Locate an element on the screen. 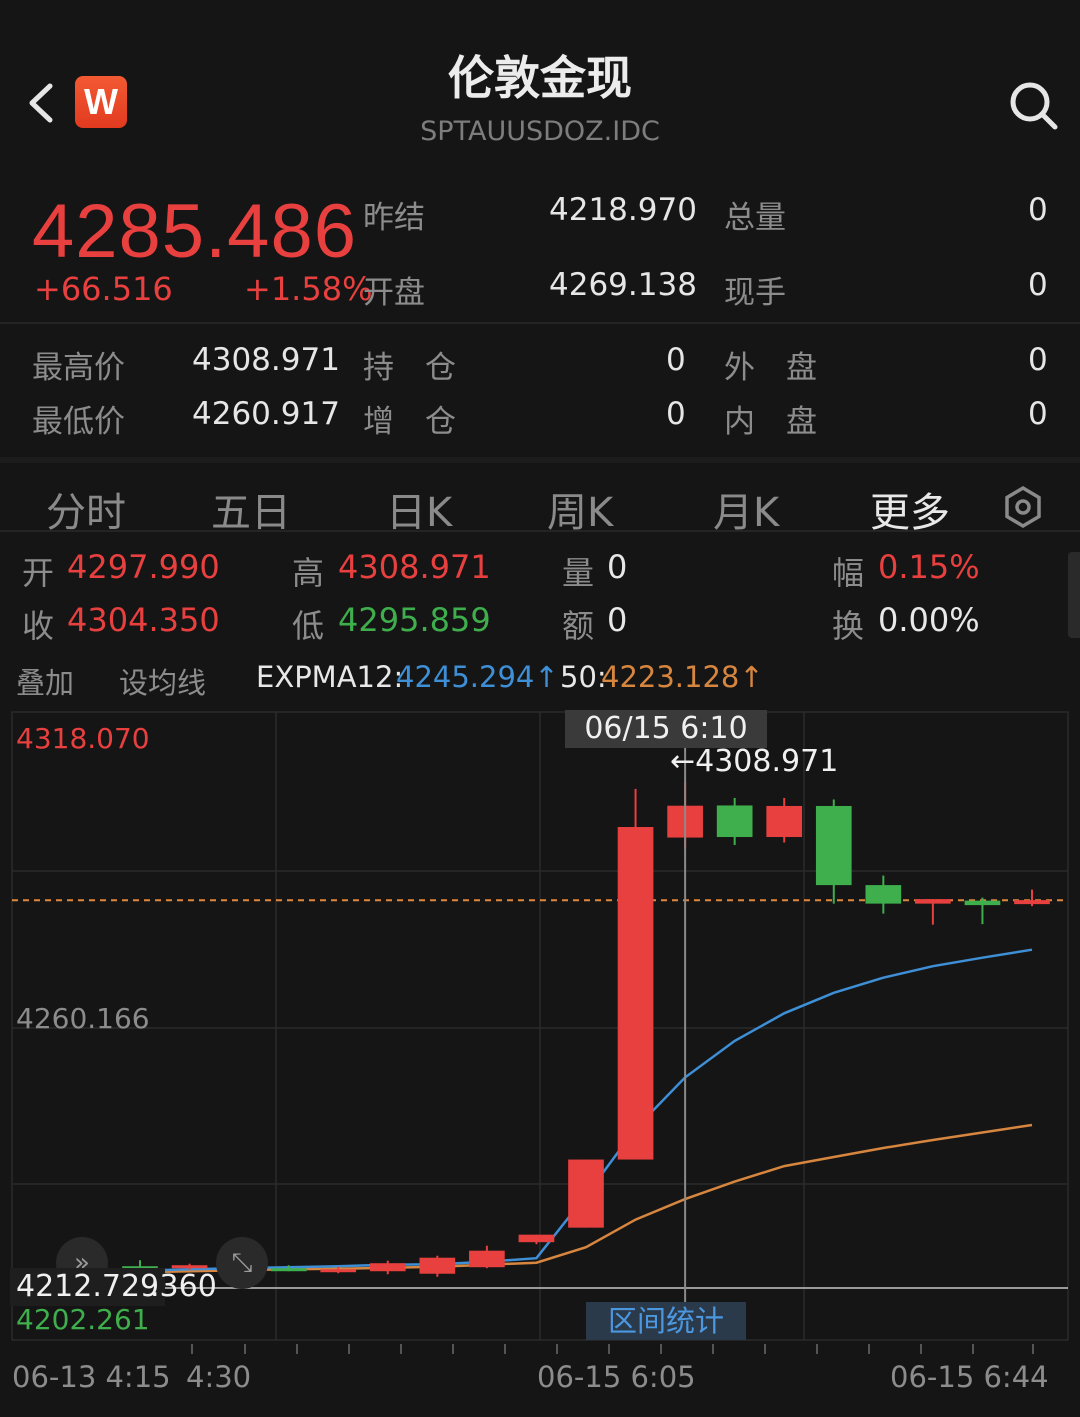 Image resolution: width=1080 pixels, height=1417 pixels. page-title: 伦敦金现 is located at coordinates (540, 78).